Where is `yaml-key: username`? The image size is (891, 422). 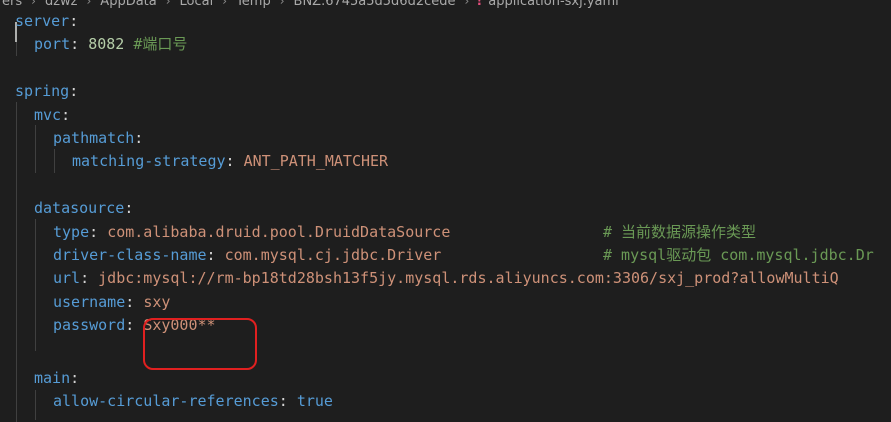 yaml-key: username is located at coordinates (89, 301).